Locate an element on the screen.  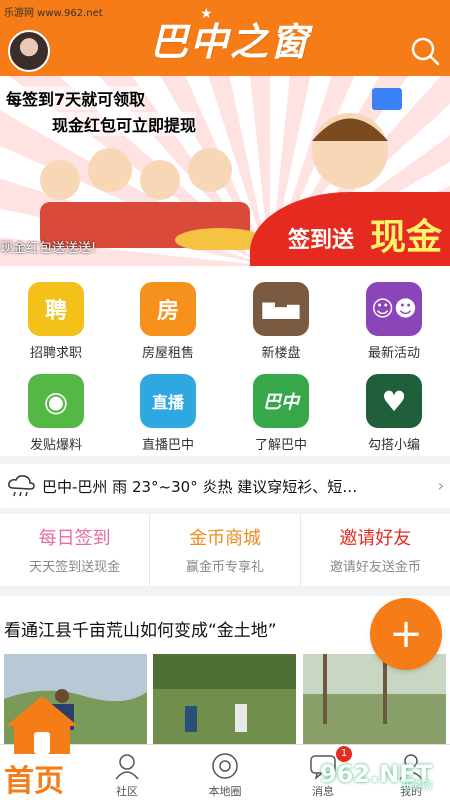
tab-community: 社区 is located at coordinates (127, 772).